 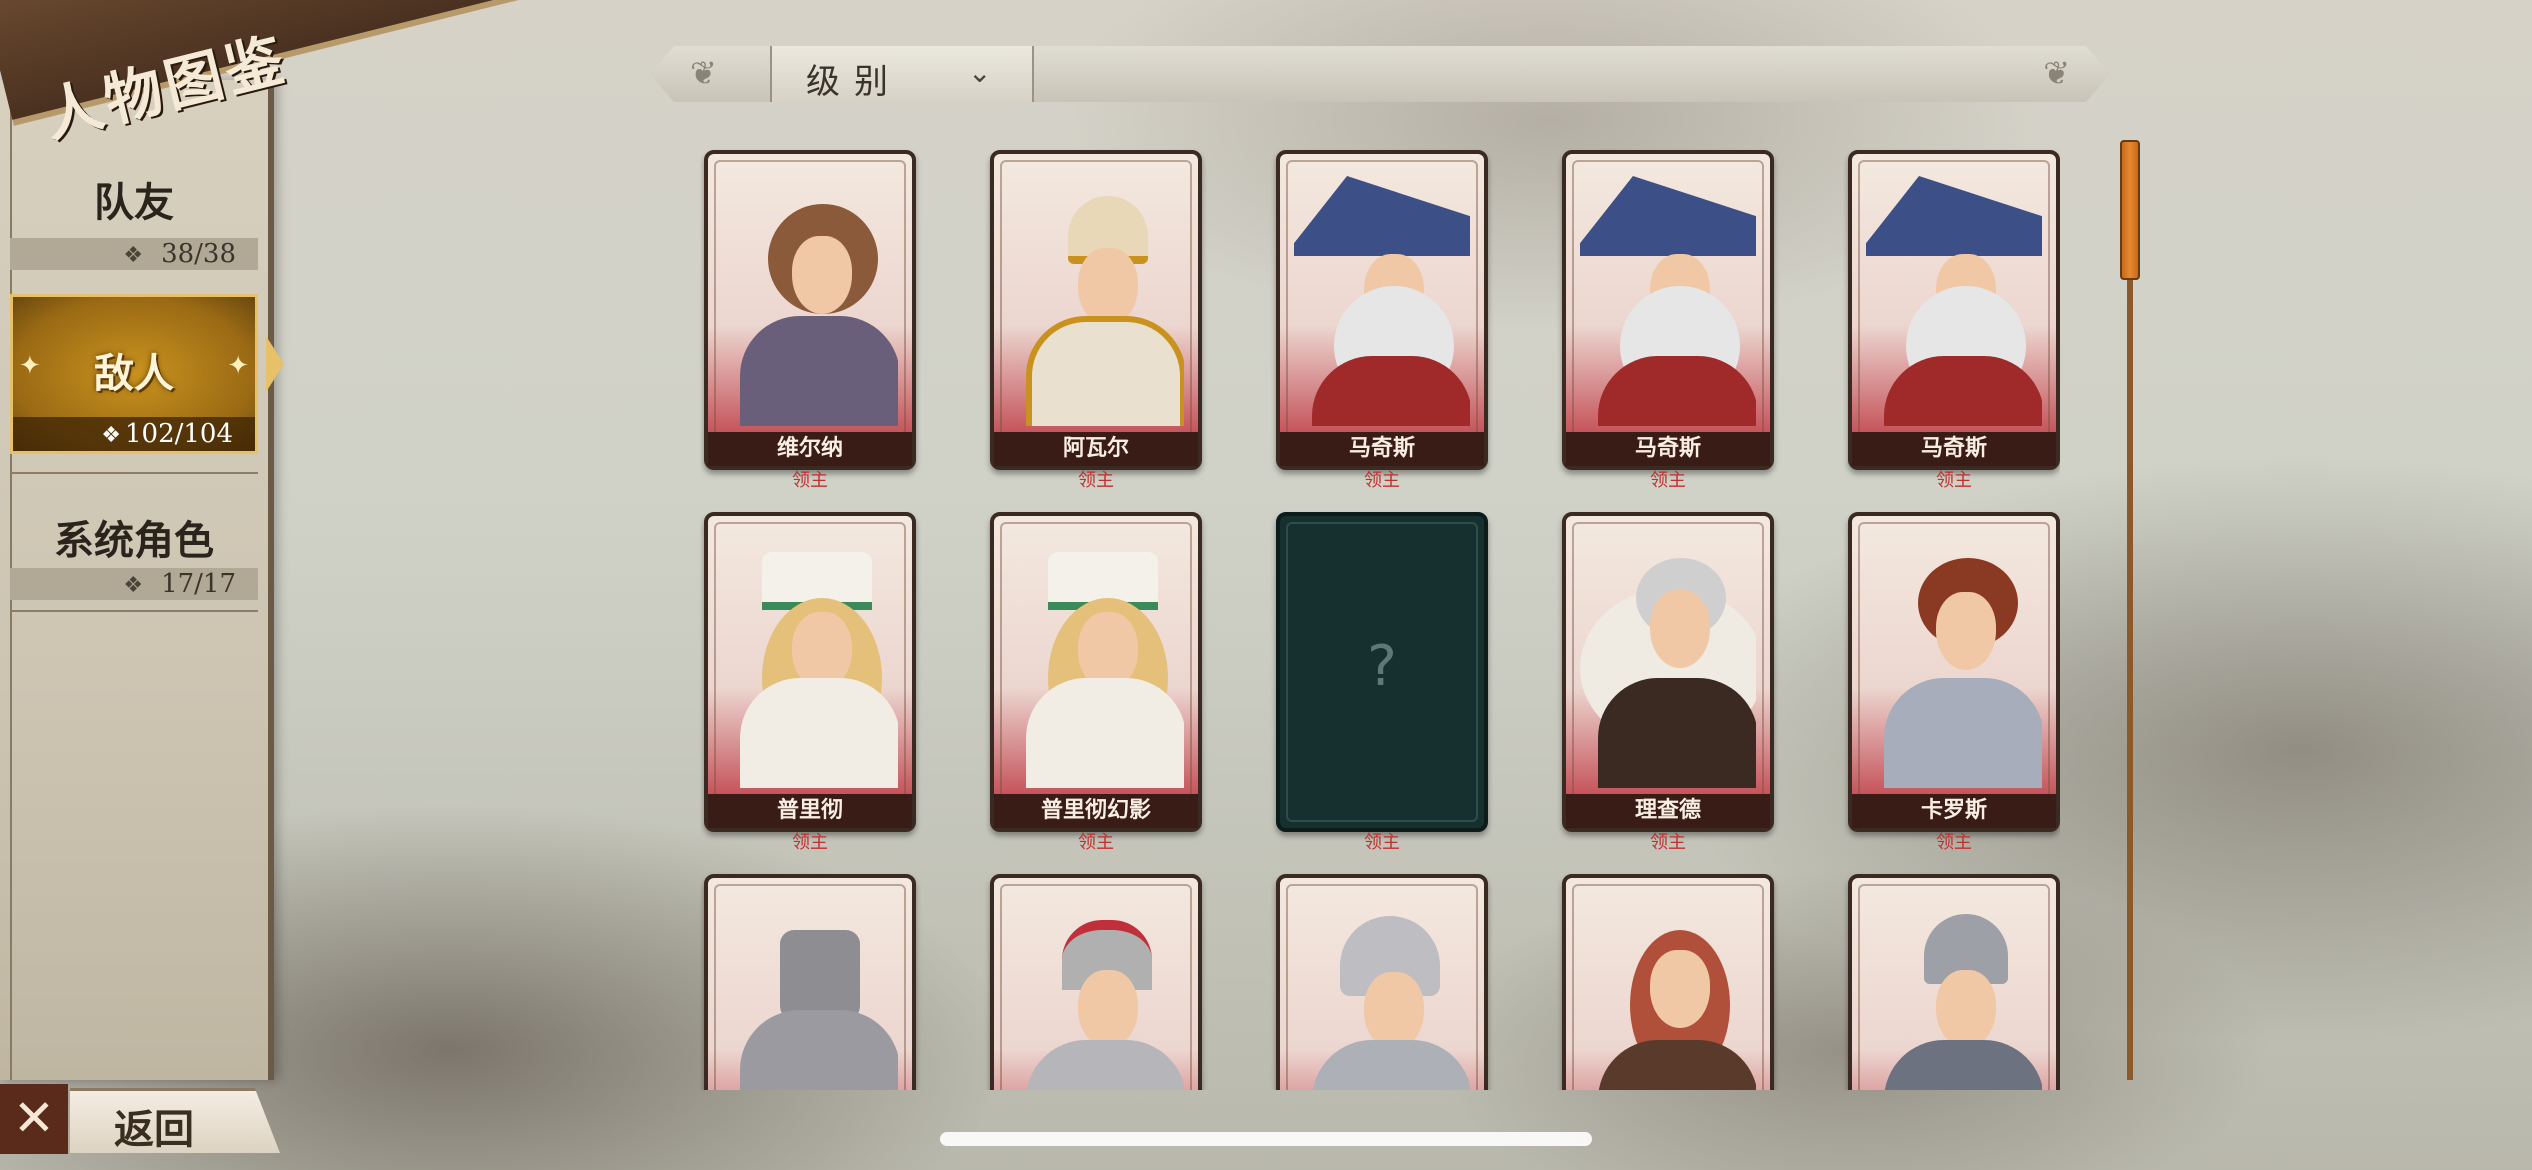 I want to click on sidebar-item-label: 敌人, so click(x=134, y=373).